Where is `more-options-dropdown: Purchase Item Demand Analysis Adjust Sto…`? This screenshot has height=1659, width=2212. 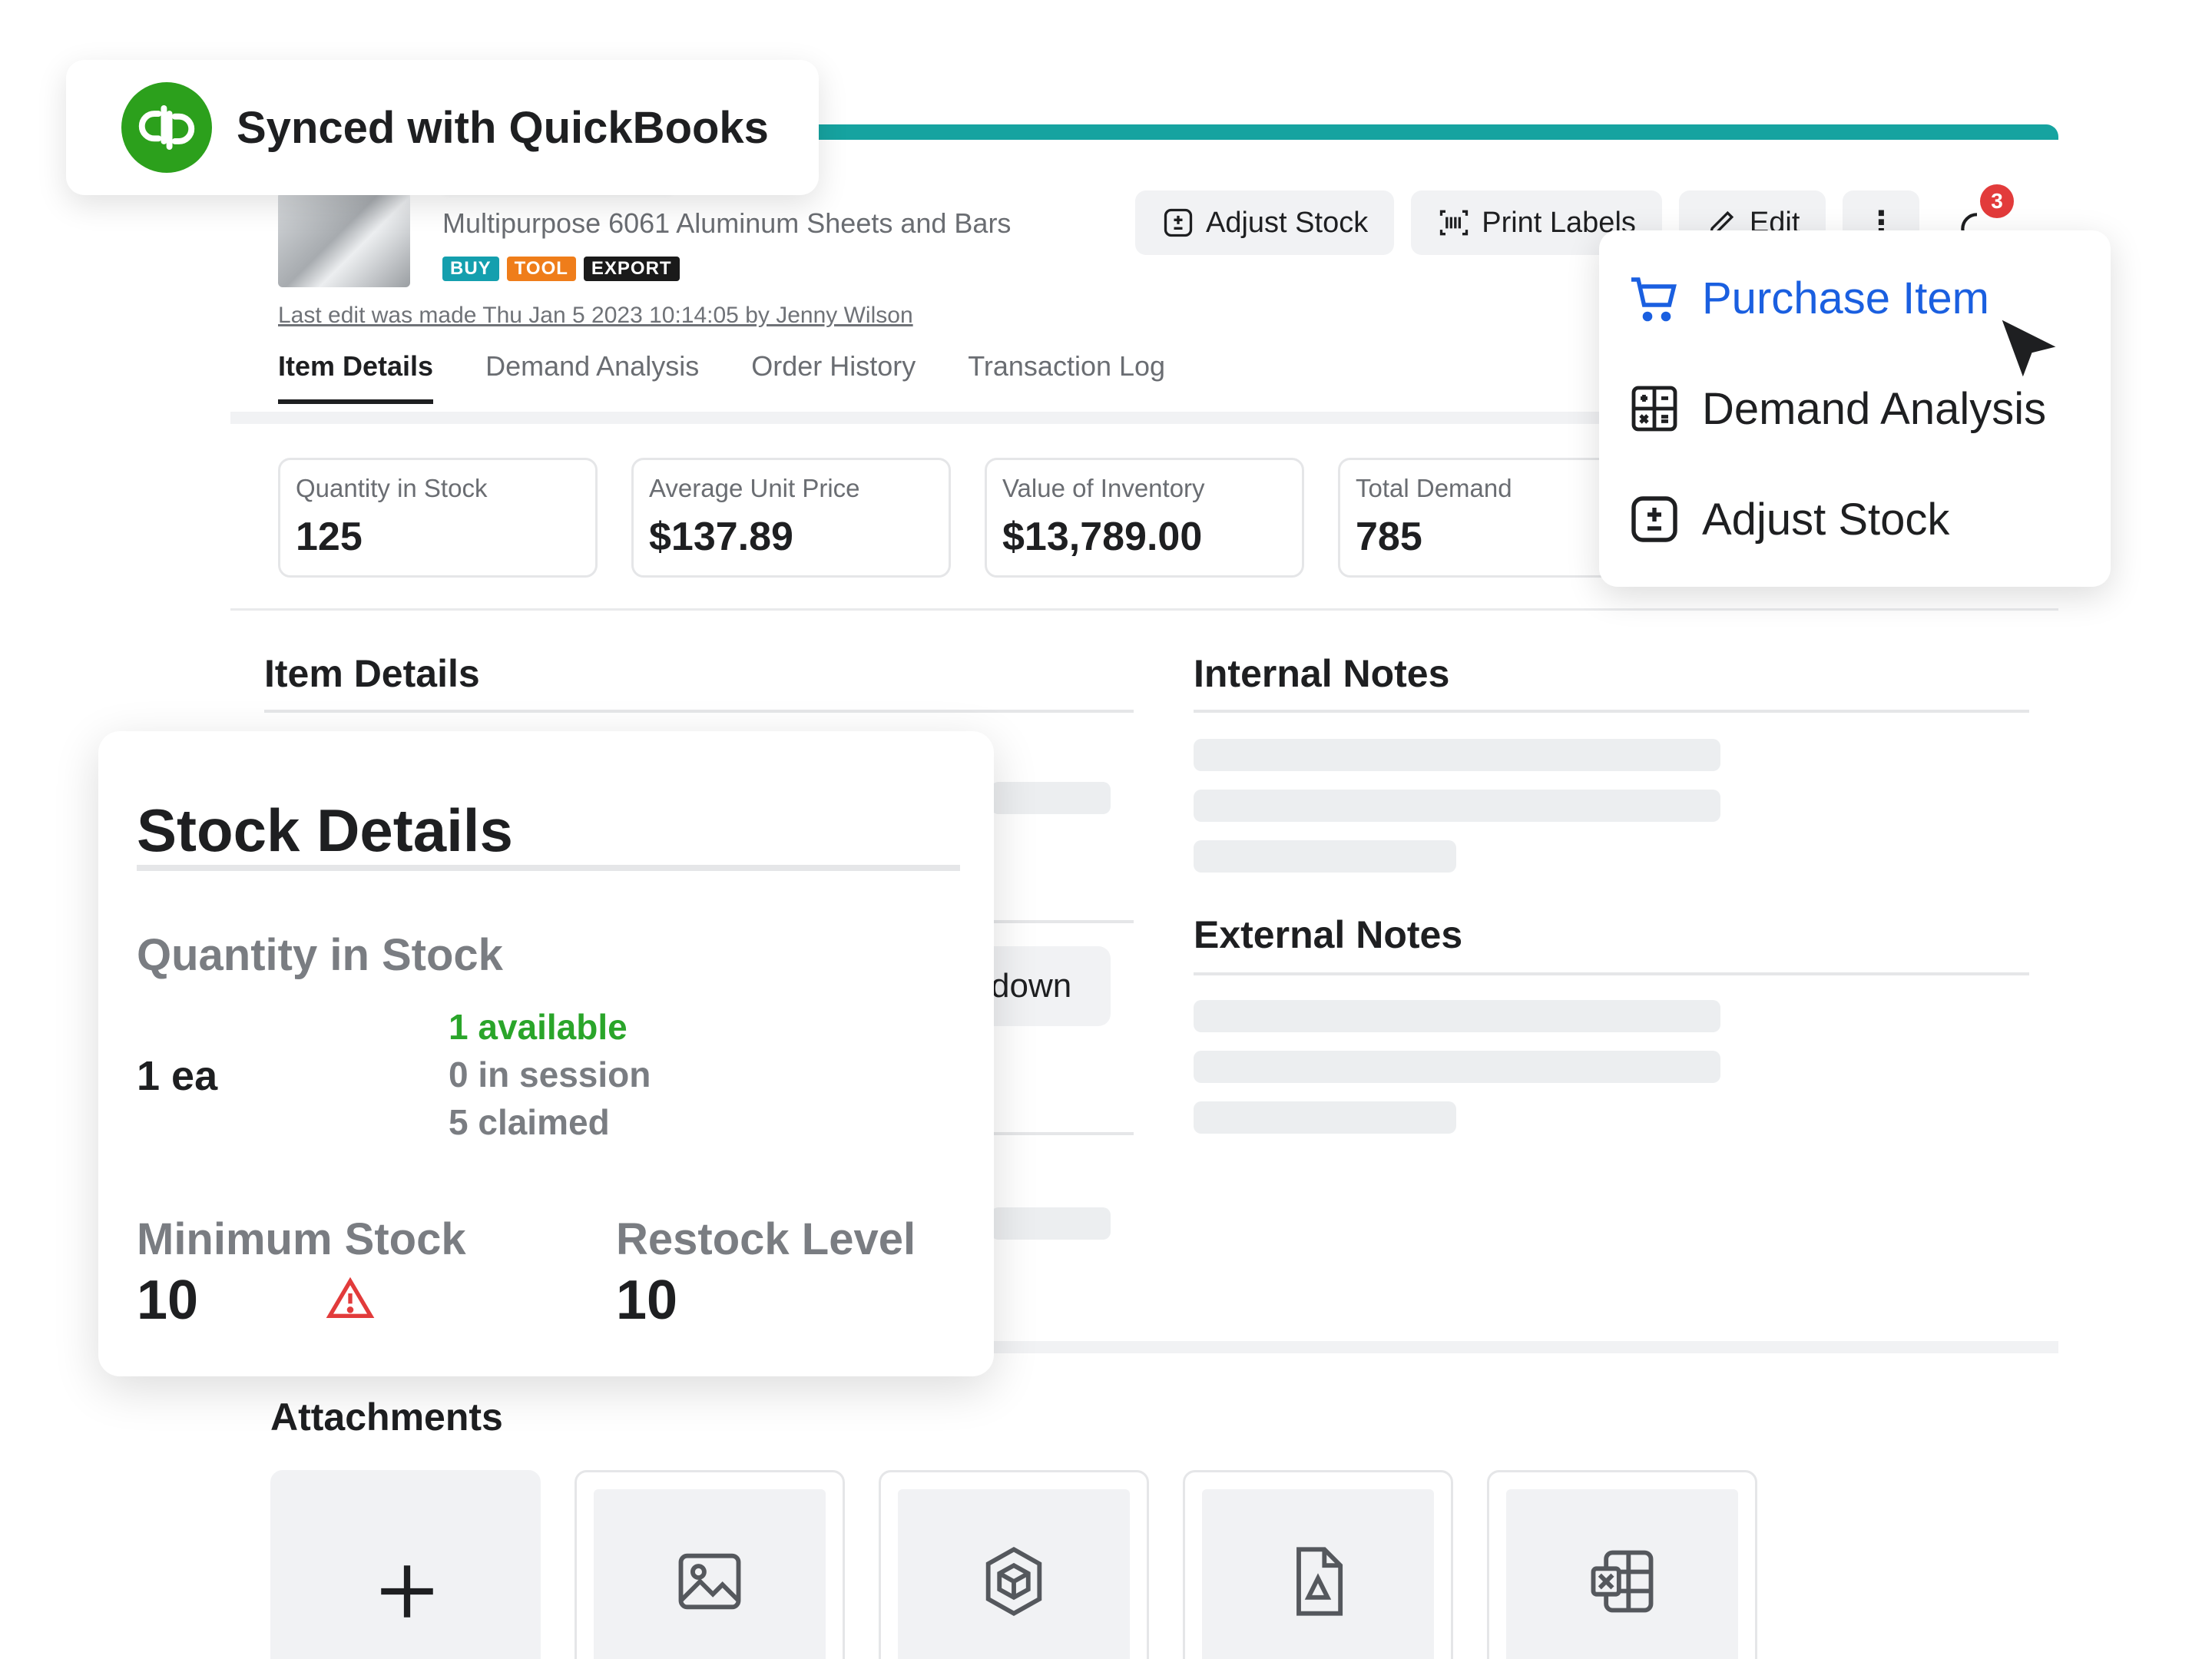
more-options-dropdown: Purchase Item Demand Analysis Adjust Sto… is located at coordinates (1855, 409).